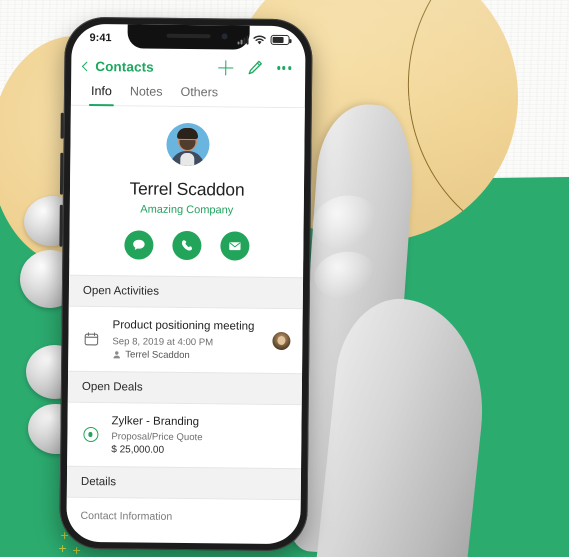 This screenshot has height=557, width=569. I want to click on status-bar: 9:41, so click(188, 39).